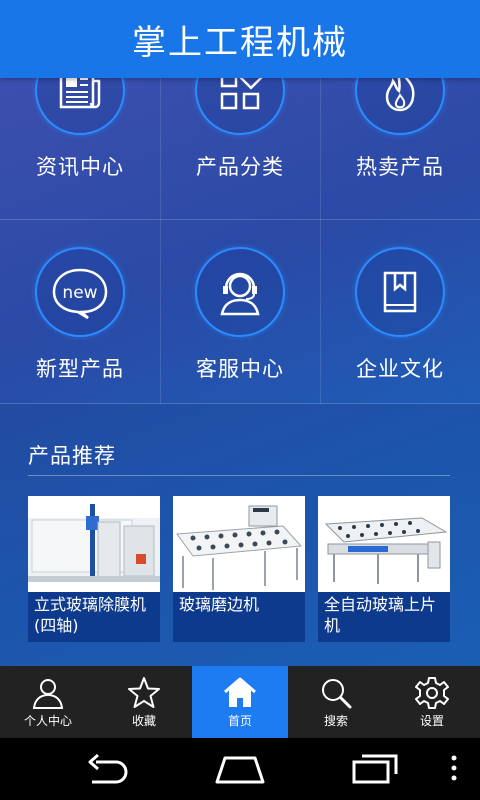 This screenshot has height=800, width=480. I want to click on tab-label: 首页, so click(239, 720).